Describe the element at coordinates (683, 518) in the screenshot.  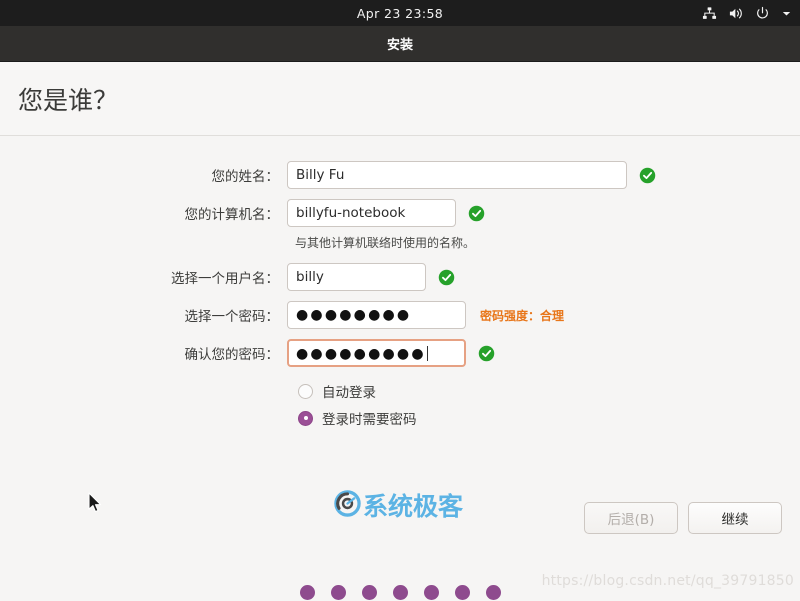
I see `wizard-button-bar: 后退(B) 继续` at that location.